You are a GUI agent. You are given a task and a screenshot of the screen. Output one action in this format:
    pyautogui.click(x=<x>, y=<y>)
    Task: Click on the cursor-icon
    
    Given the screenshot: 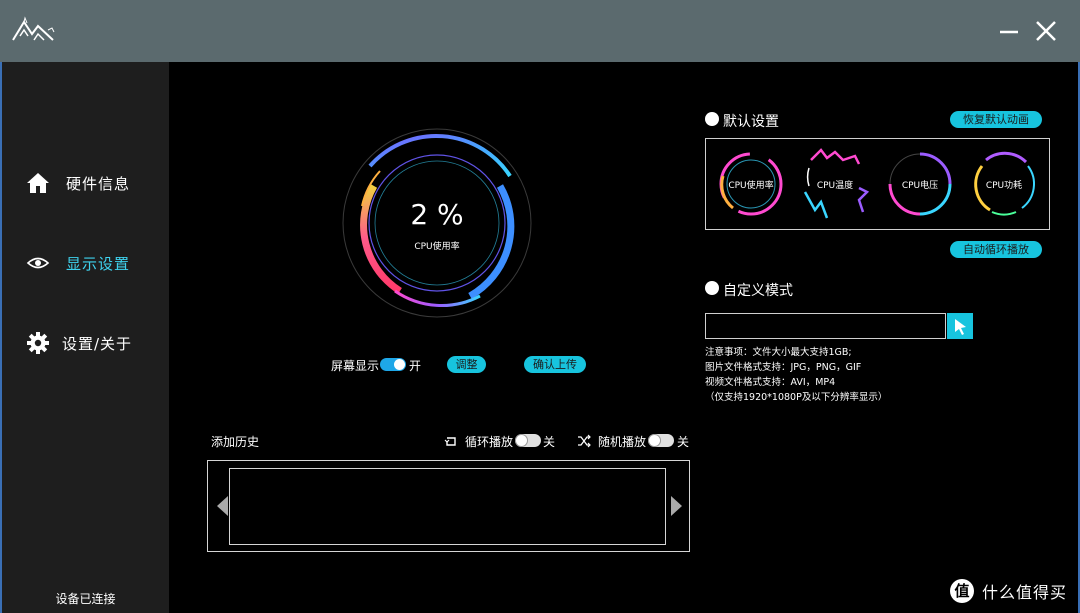 What is the action you would take?
    pyautogui.click(x=960, y=327)
    